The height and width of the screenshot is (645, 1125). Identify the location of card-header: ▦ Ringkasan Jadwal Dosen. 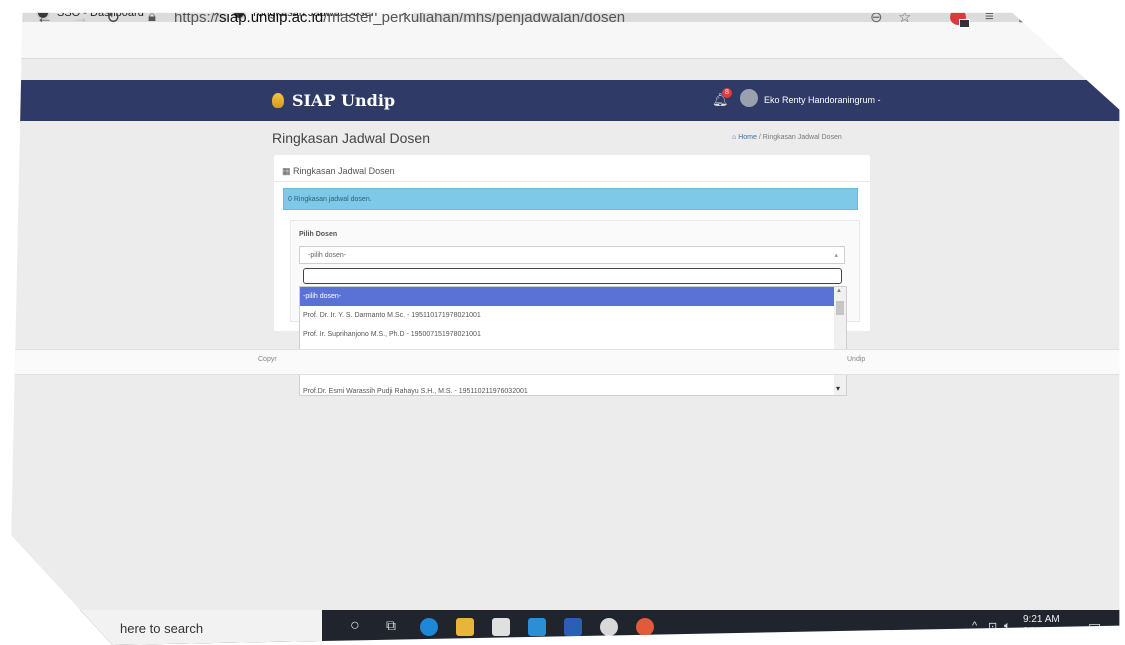
(338, 171).